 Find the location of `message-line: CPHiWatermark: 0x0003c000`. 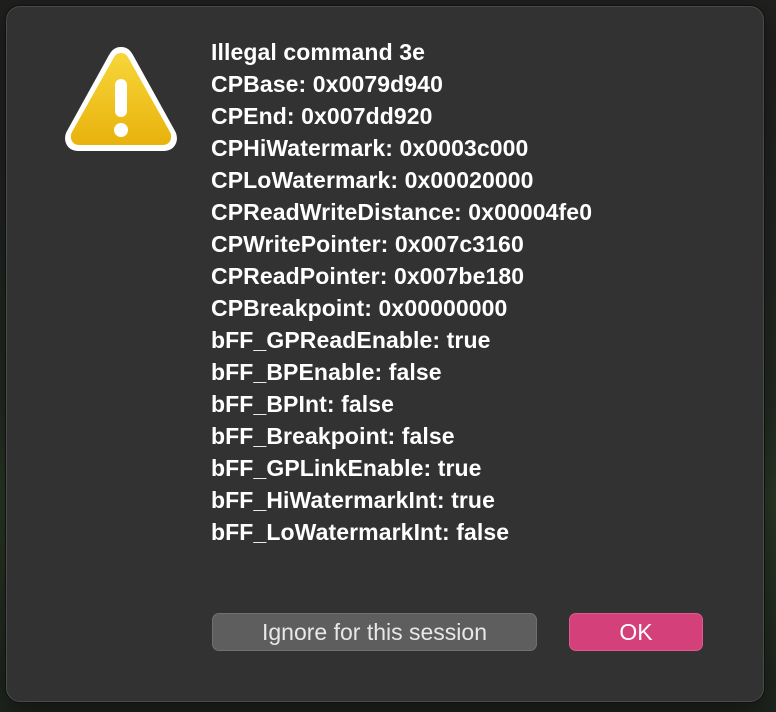

message-line: CPHiWatermark: 0x0003c000 is located at coordinates (370, 148).